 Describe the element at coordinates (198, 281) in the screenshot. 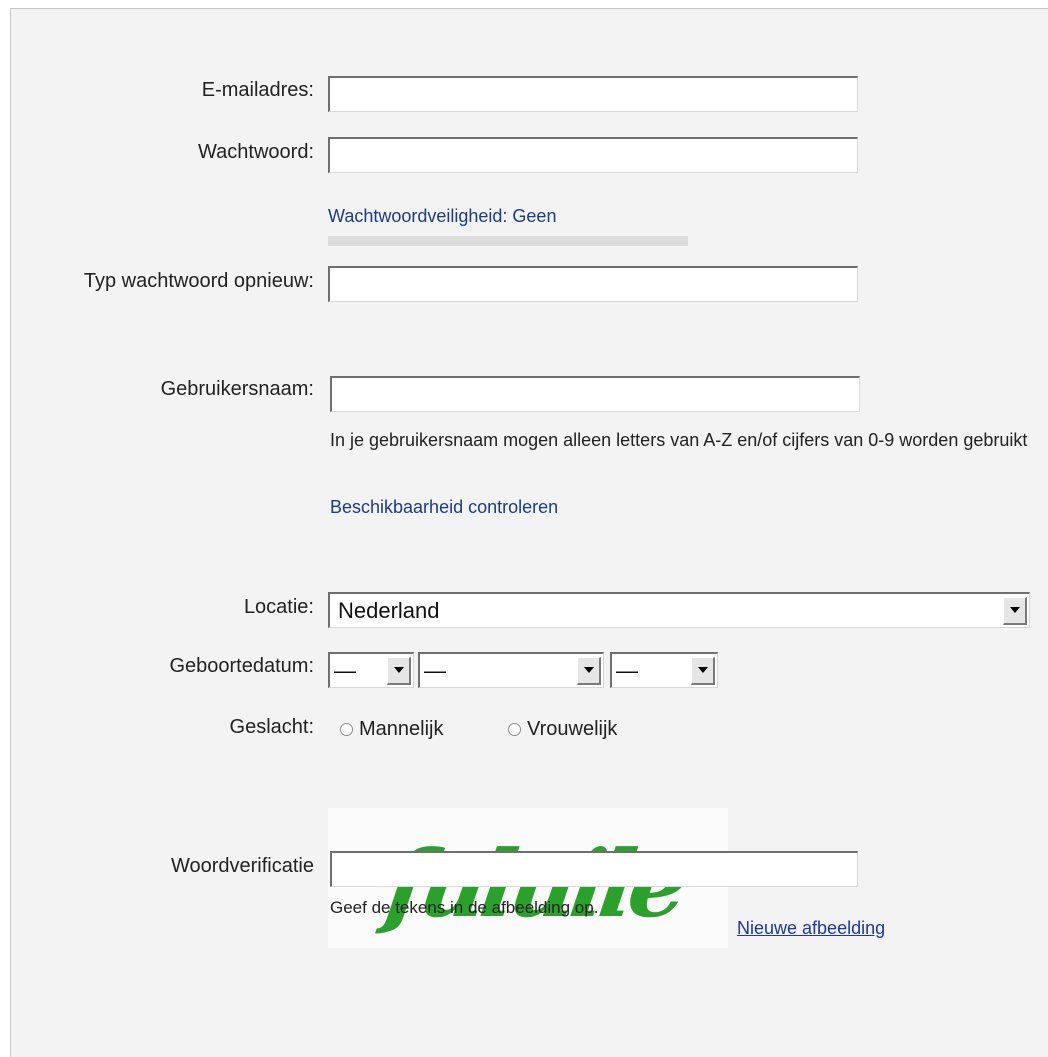

I see `password-repeat-label: Typ wachtwoord opnieuw:` at that location.